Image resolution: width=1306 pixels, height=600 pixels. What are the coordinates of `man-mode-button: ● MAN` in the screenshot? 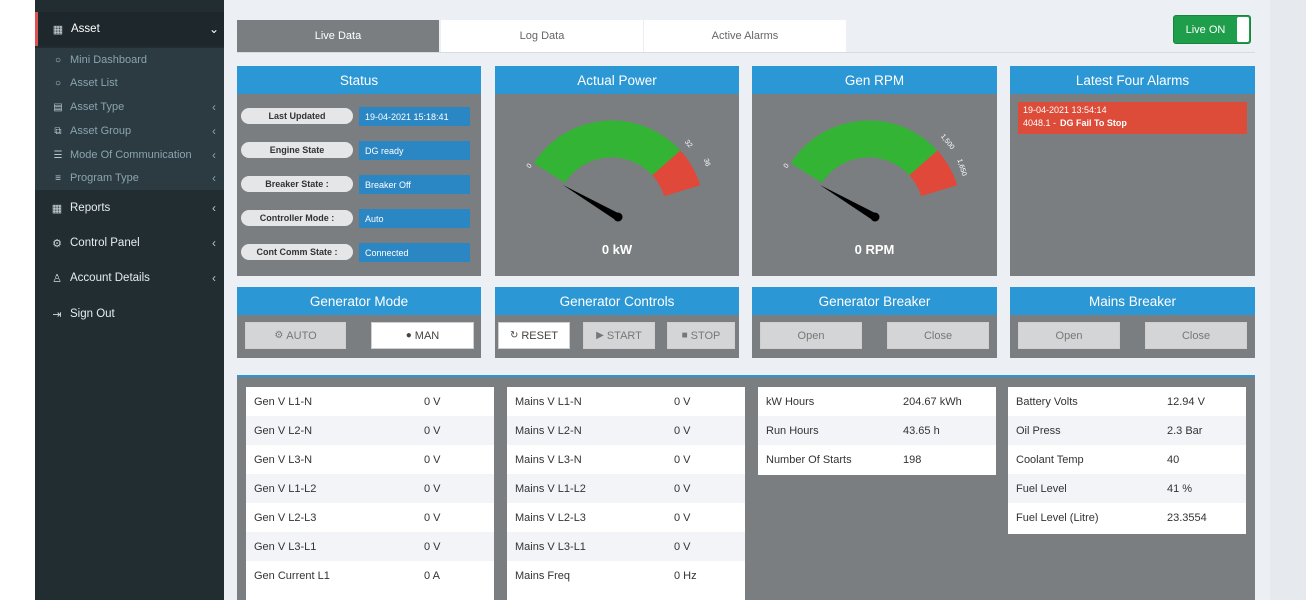 It's located at (422, 335).